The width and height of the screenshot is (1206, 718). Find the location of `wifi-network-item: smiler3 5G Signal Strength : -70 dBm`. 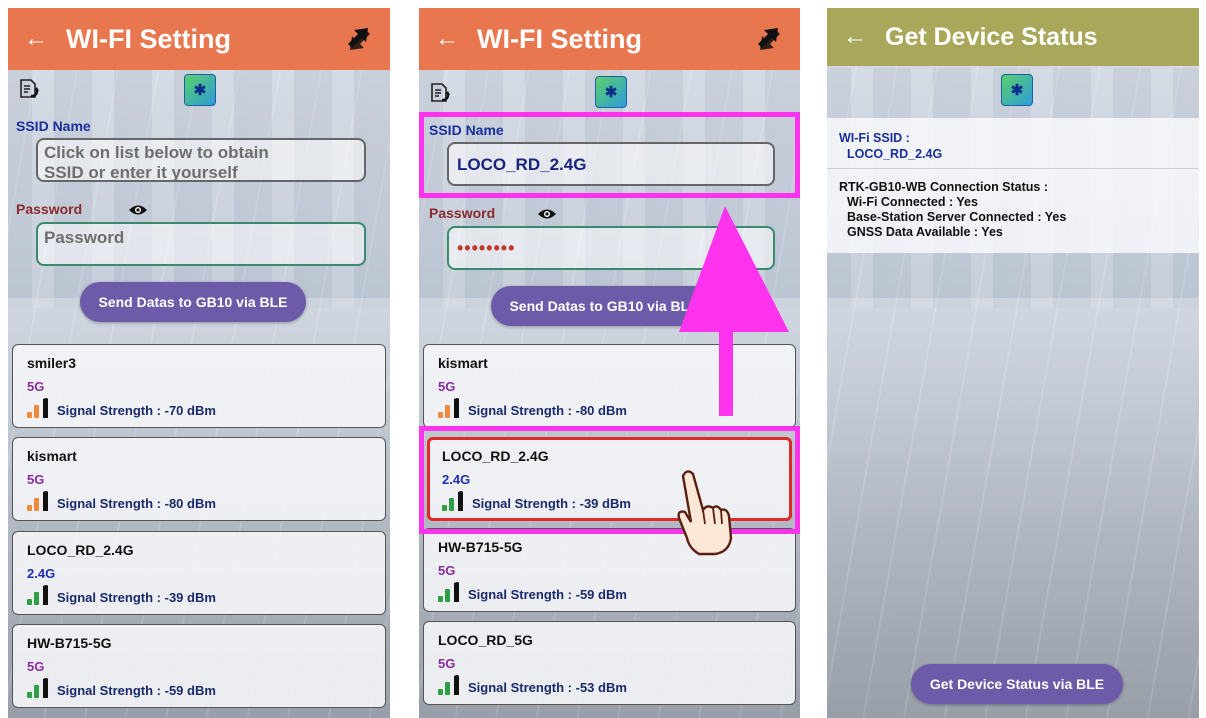

wifi-network-item: smiler3 5G Signal Strength : -70 dBm is located at coordinates (199, 386).